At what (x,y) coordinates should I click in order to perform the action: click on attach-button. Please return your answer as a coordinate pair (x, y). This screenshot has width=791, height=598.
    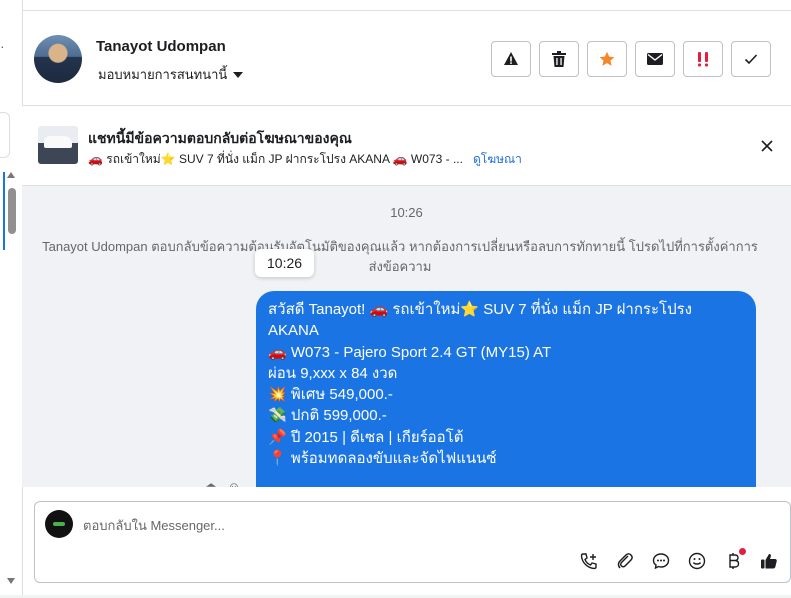
    Looking at the image, I should click on (625, 561).